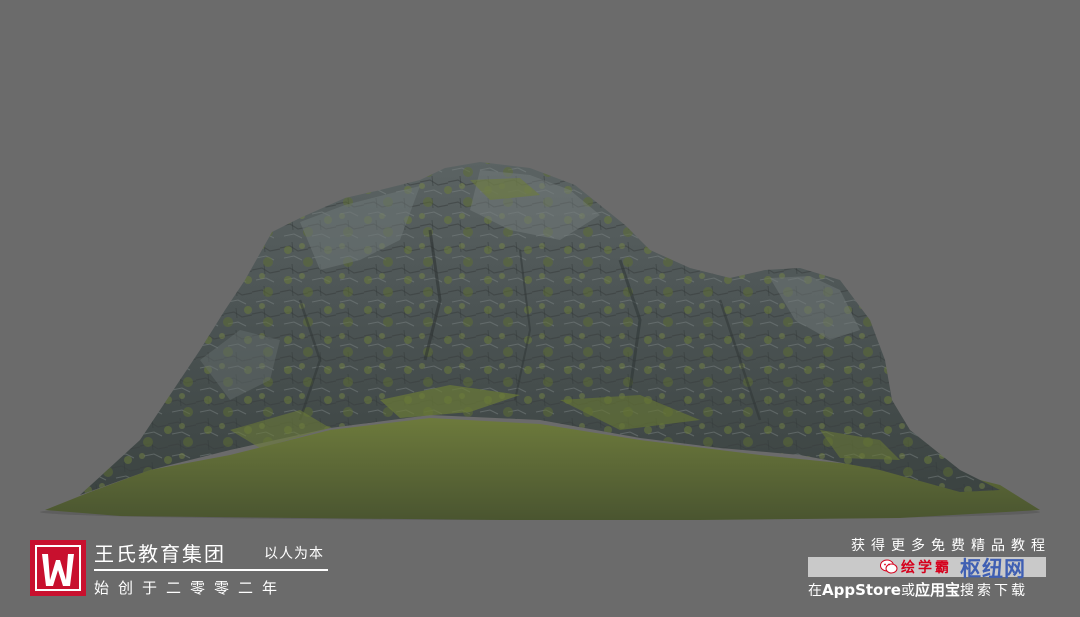 The width and height of the screenshot is (1080, 617). Describe the element at coordinates (190, 588) in the screenshot. I see `brand-founded: 始创于二零零二年` at that location.